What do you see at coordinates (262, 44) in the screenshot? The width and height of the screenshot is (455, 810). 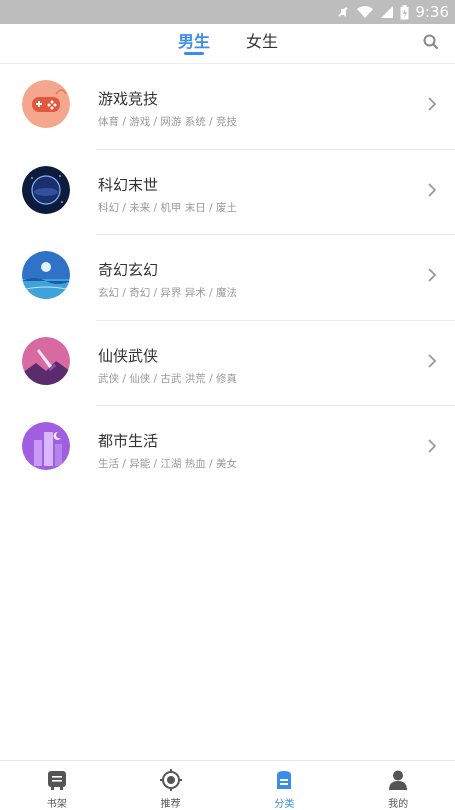 I see `tab-female: 女生` at bounding box center [262, 44].